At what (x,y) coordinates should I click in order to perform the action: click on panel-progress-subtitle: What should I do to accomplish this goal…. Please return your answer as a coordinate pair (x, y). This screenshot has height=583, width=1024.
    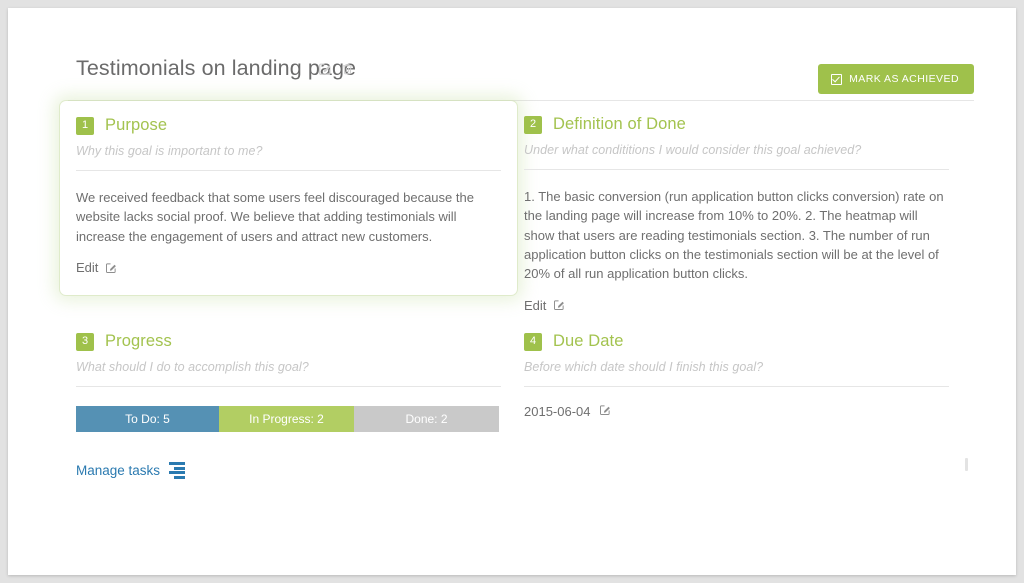
    Looking at the image, I should click on (192, 367).